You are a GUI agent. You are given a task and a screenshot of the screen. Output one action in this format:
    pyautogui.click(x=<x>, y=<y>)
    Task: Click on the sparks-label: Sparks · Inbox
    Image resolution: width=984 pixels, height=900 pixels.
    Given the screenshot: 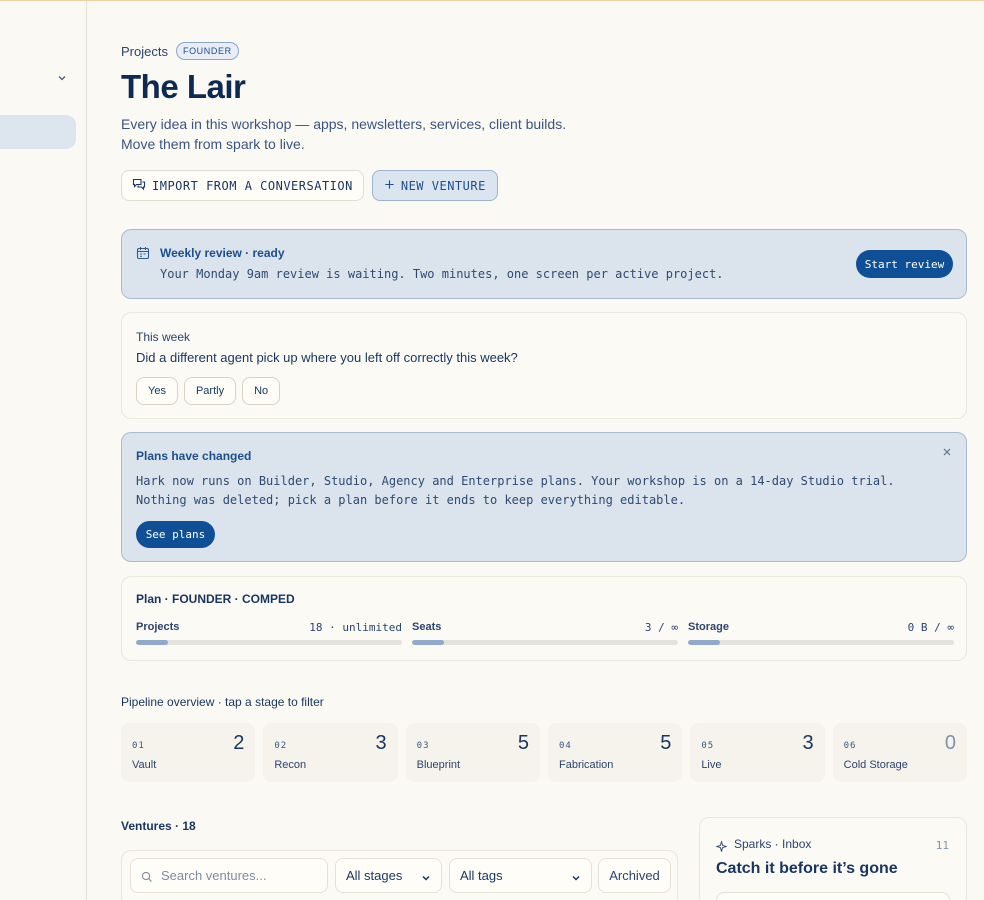 What is the action you would take?
    pyautogui.click(x=773, y=844)
    